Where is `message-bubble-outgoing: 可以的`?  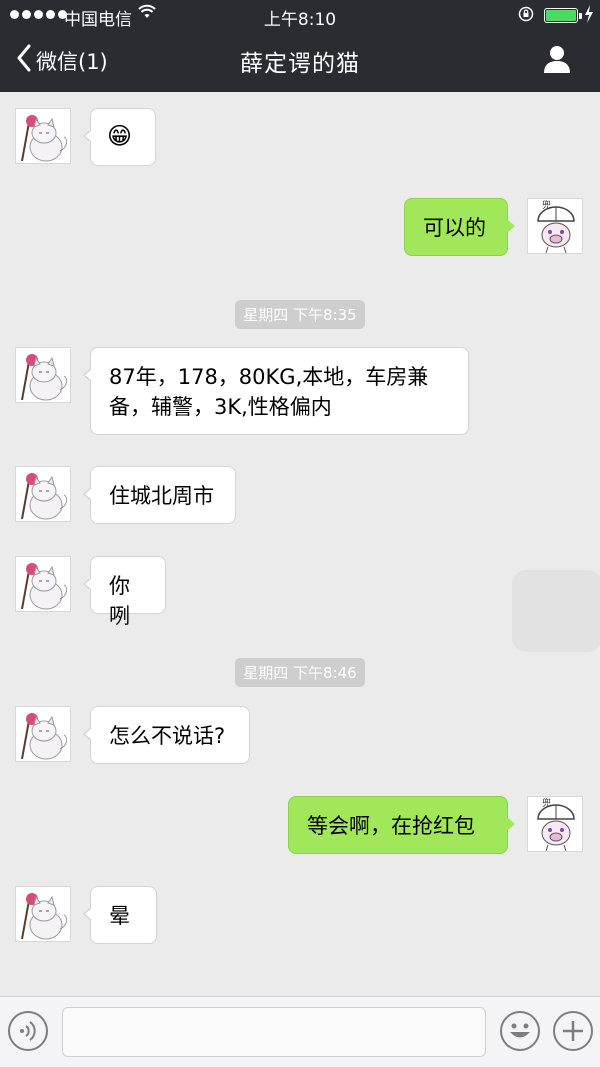 message-bubble-outgoing: 可以的 is located at coordinates (459, 227).